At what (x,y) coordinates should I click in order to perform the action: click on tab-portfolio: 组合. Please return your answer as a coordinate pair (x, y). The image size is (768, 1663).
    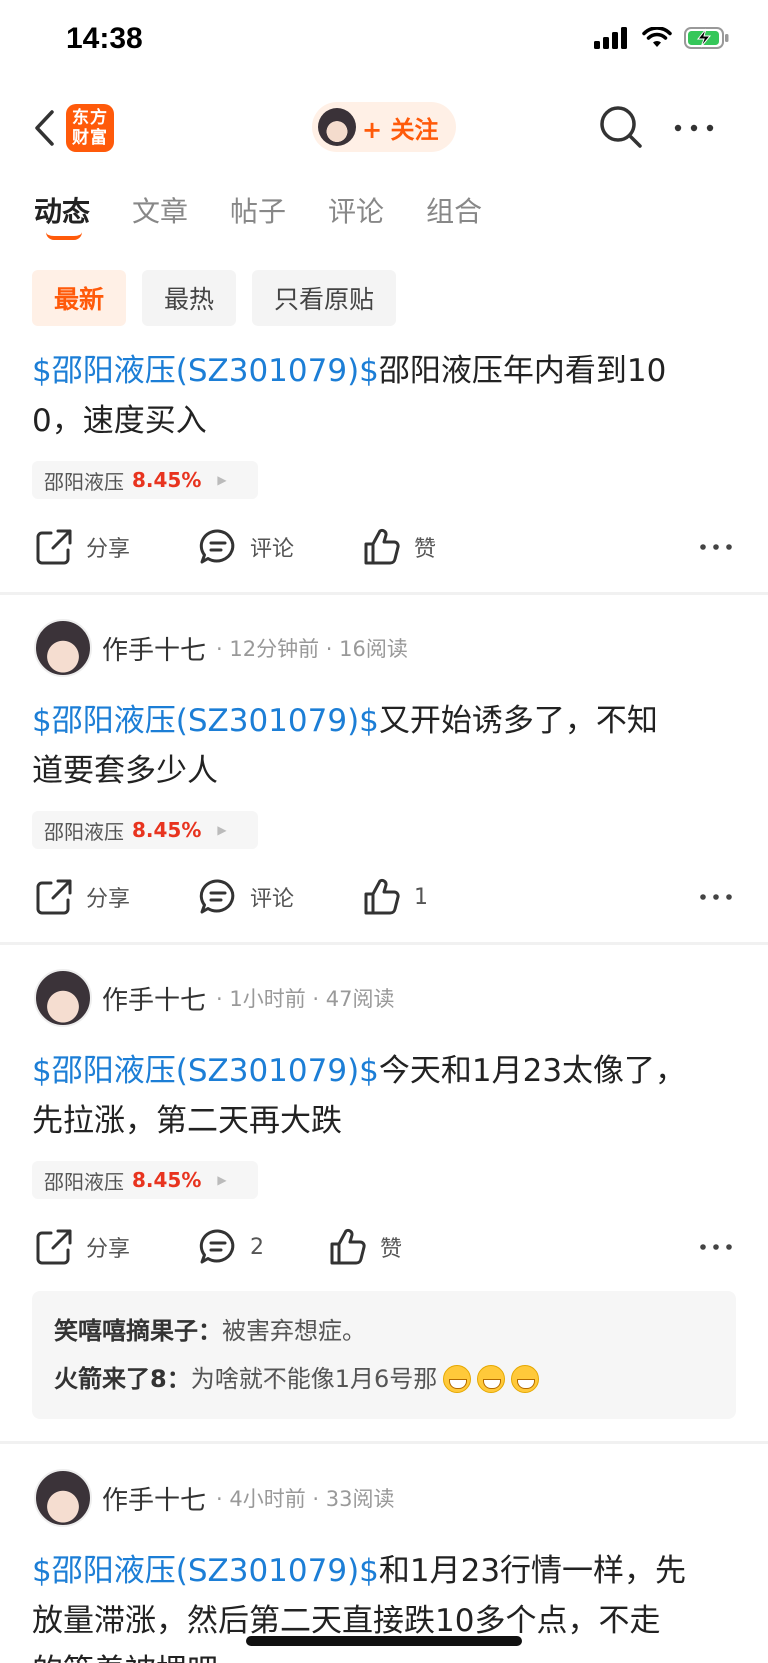
    Looking at the image, I should click on (454, 218).